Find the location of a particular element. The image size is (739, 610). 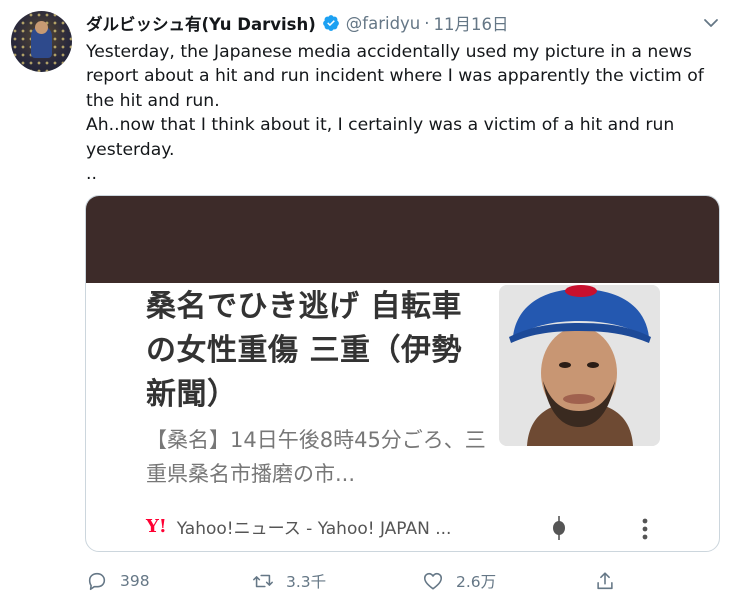

tweet-actions: 398 3.3千 2.6万 is located at coordinates (356, 583).